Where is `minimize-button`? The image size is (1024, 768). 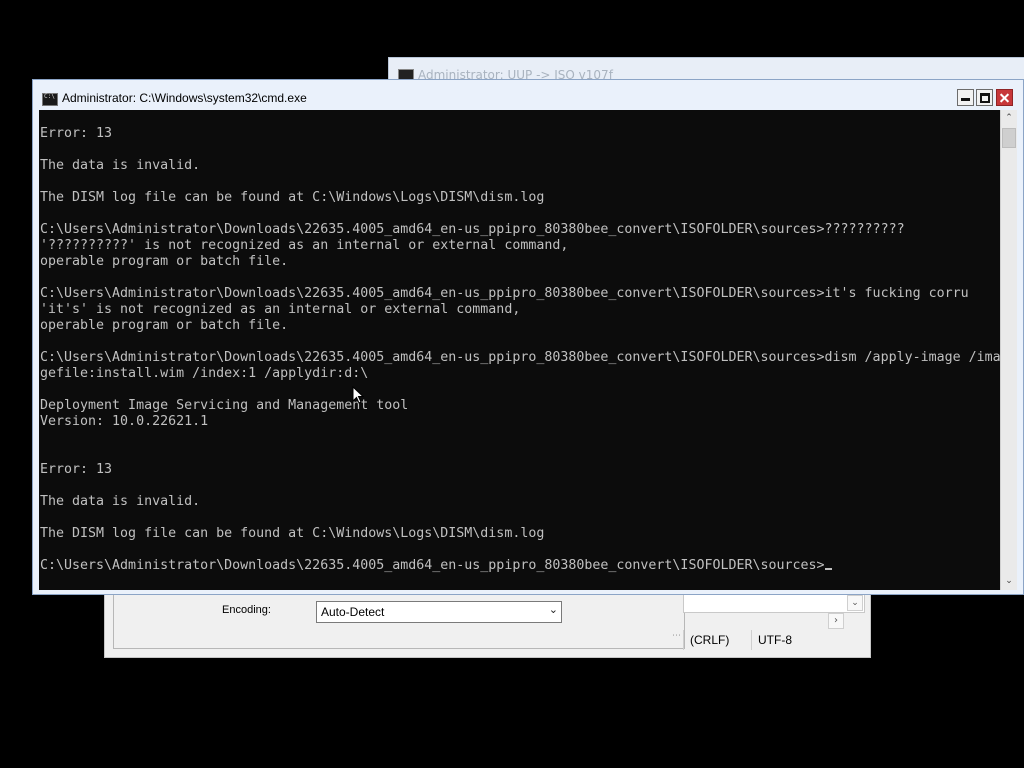 minimize-button is located at coordinates (965, 97).